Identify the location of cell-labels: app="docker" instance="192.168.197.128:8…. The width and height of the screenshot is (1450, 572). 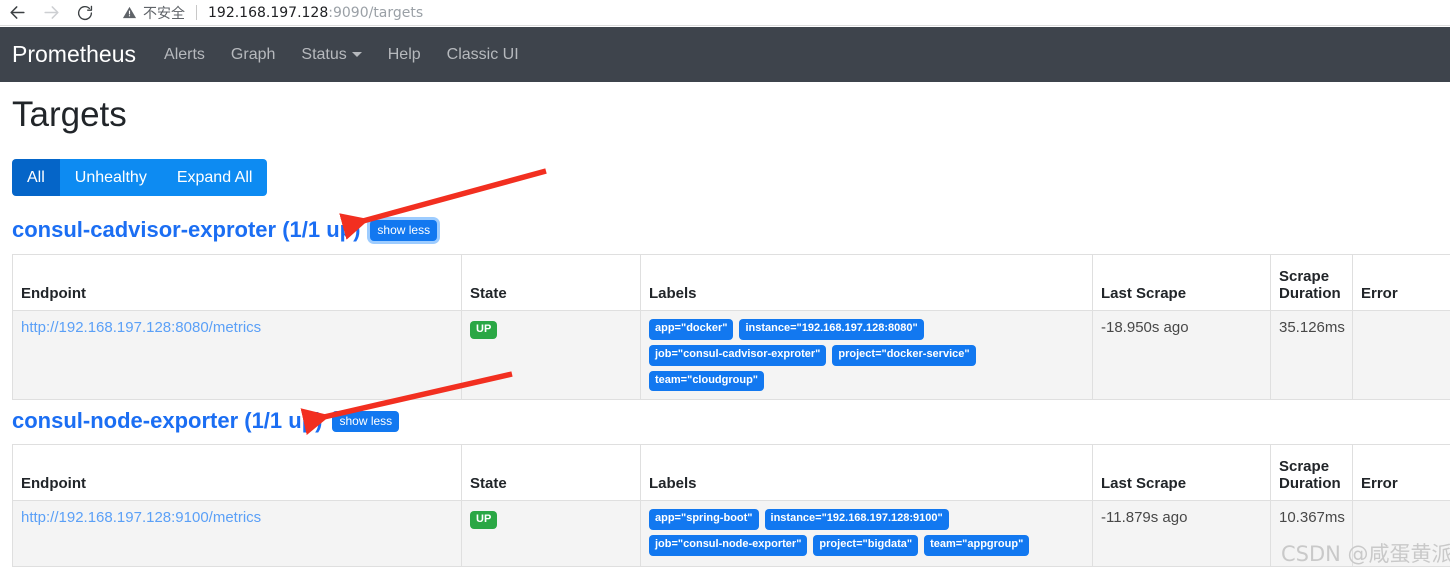
(866, 355).